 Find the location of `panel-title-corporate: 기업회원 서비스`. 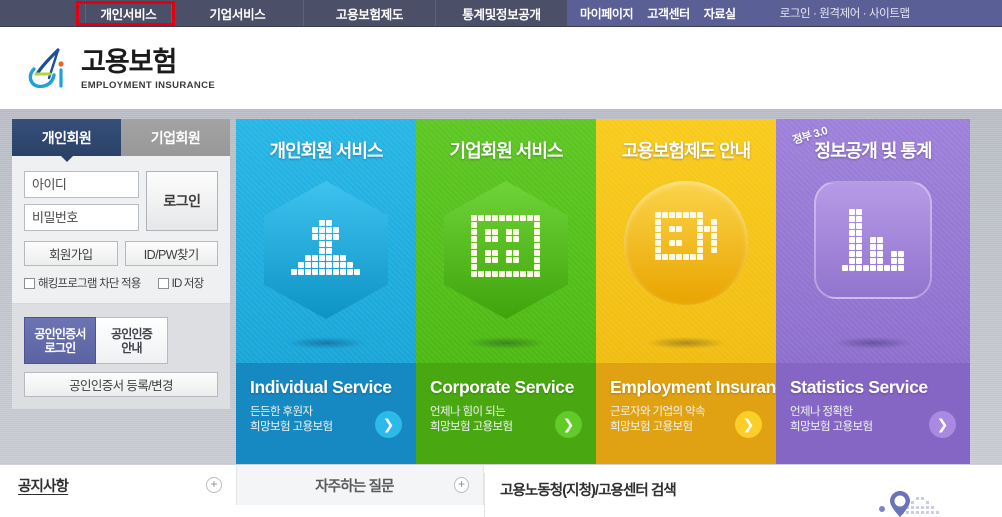

panel-title-corporate: 기업회원 서비스 is located at coordinates (506, 151).